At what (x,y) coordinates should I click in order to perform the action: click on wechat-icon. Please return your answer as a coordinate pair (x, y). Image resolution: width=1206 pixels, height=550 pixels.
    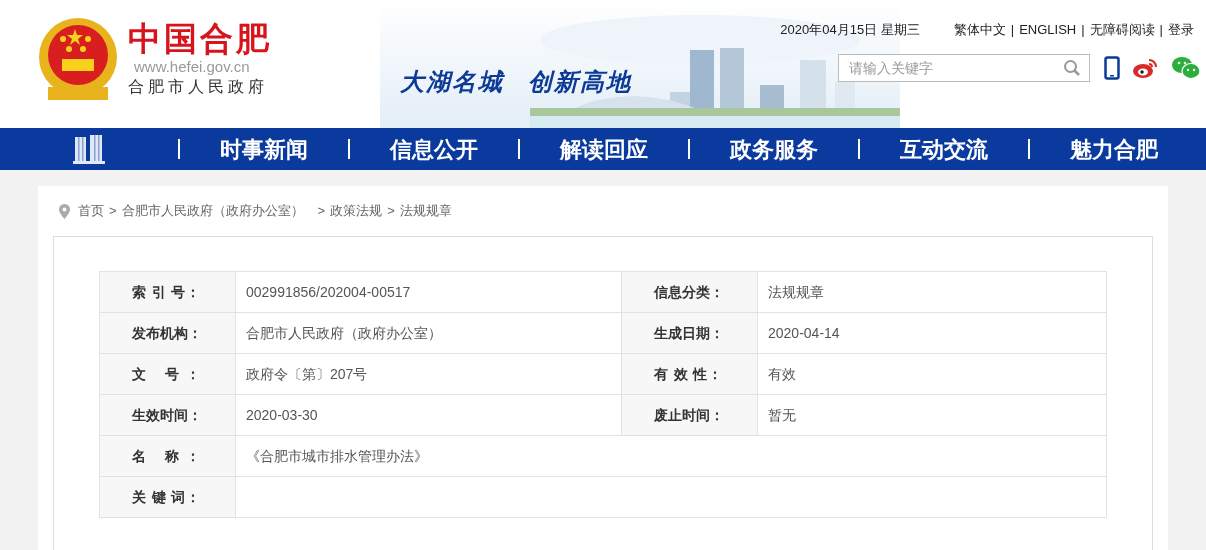
    Looking at the image, I should click on (1186, 68).